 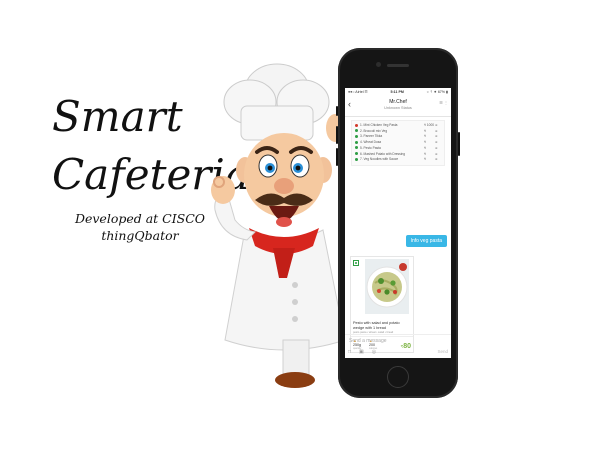 I want to click on bot-name: Mr.Chef, so click(x=398, y=102).